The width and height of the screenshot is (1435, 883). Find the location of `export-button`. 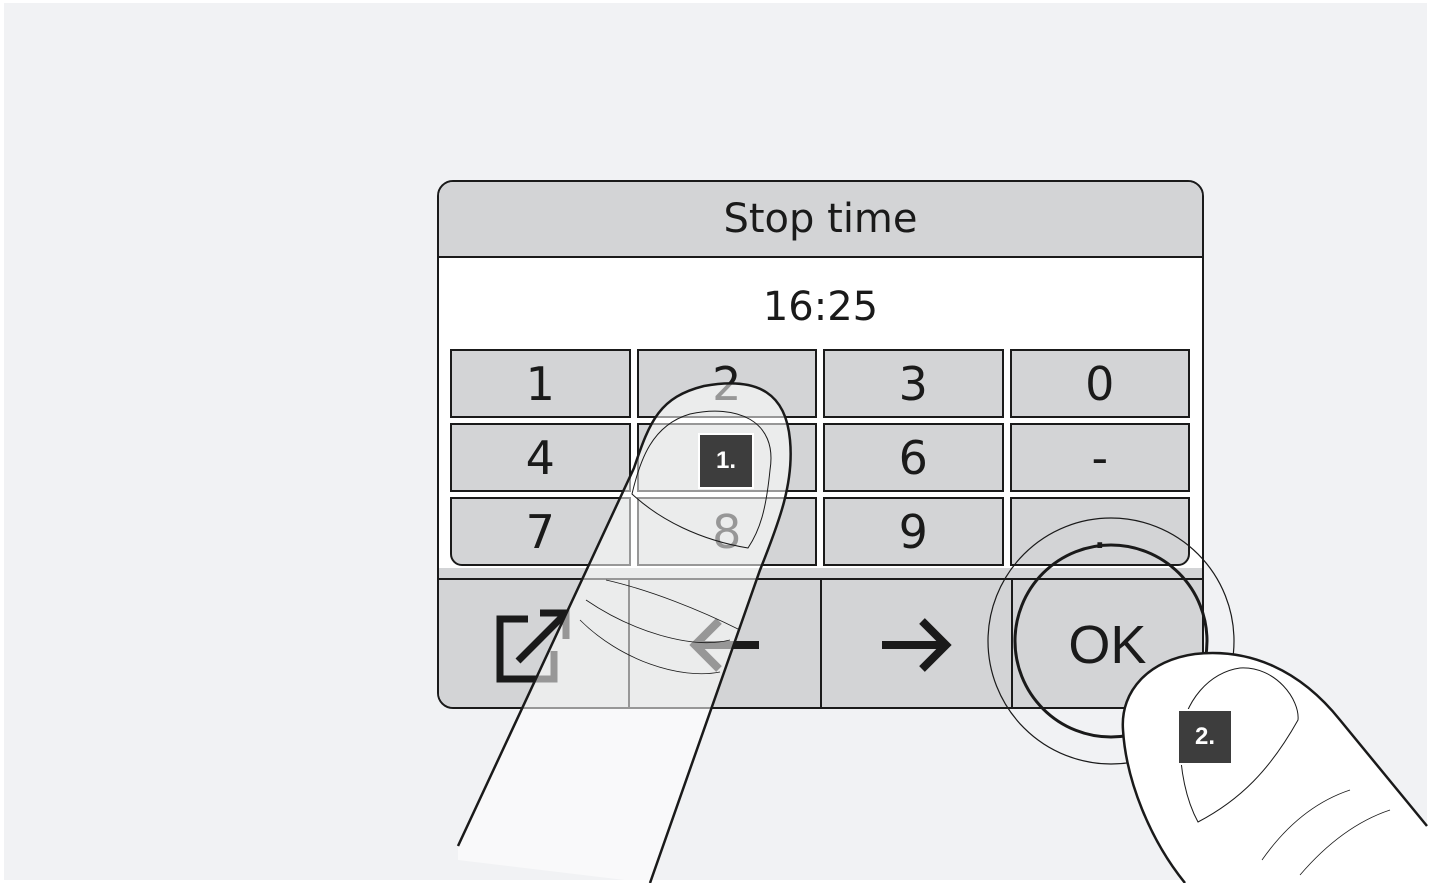

export-button is located at coordinates (535, 643).